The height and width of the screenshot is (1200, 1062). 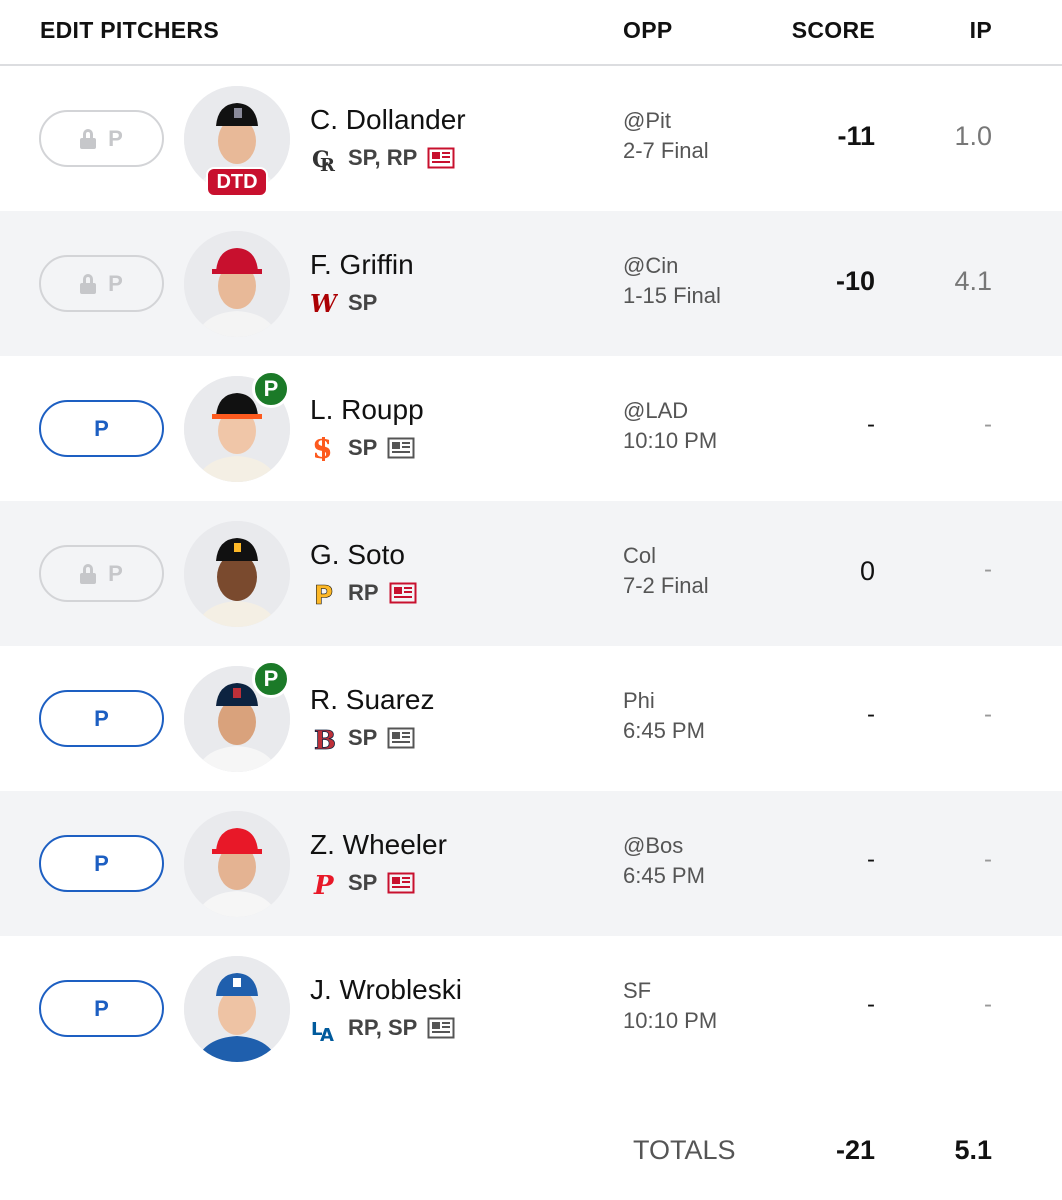 I want to click on score-value: -10, so click(x=855, y=281).